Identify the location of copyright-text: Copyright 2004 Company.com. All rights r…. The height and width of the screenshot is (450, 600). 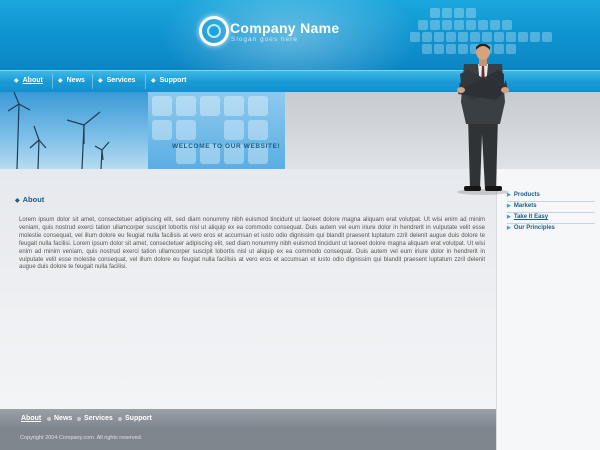
(81, 438).